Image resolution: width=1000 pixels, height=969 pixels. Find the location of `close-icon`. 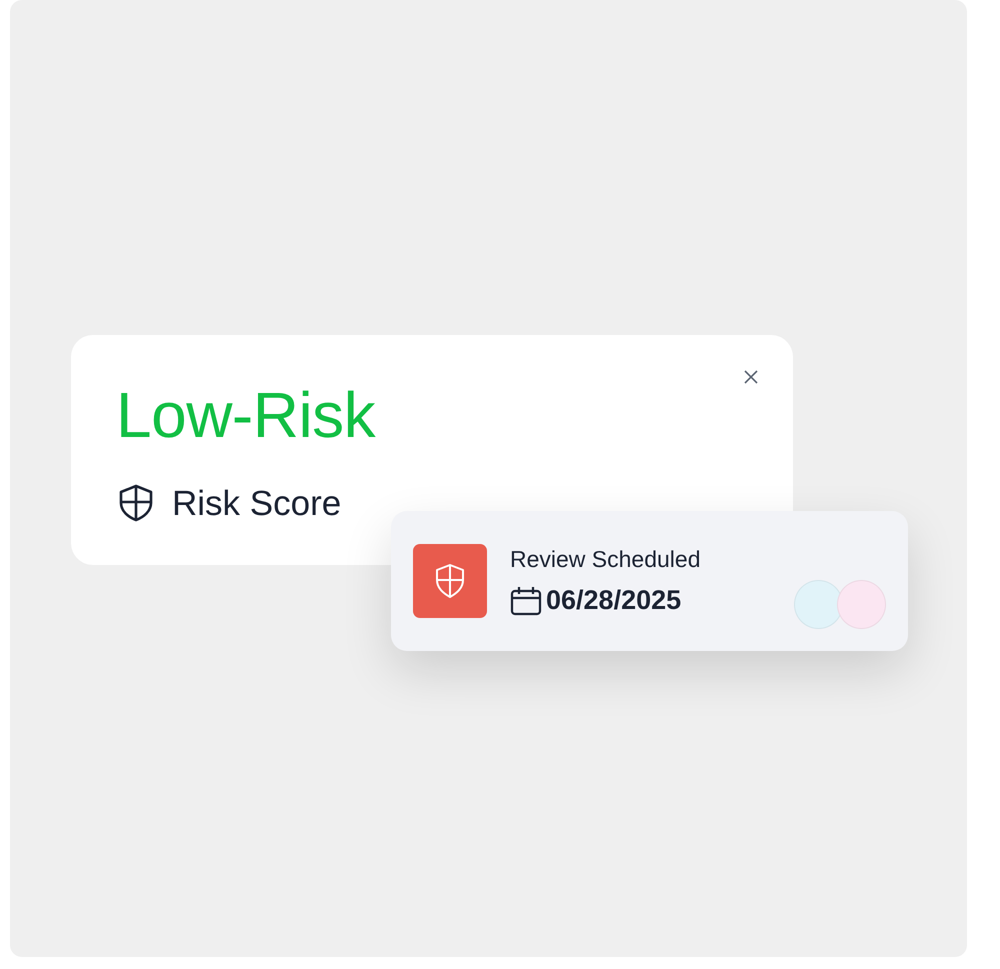

close-icon is located at coordinates (751, 377).